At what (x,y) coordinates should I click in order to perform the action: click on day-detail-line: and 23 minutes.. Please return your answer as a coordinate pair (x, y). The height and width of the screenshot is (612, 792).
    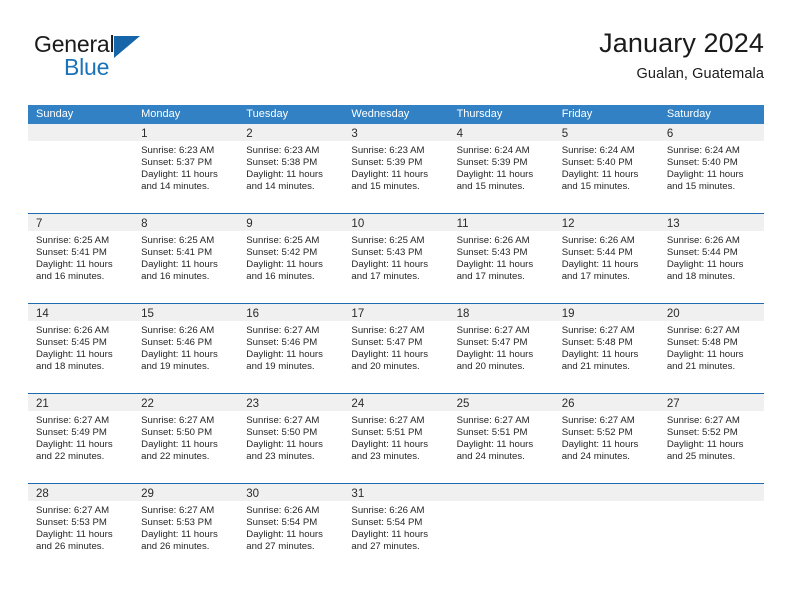
    Looking at the image, I should click on (280, 457).